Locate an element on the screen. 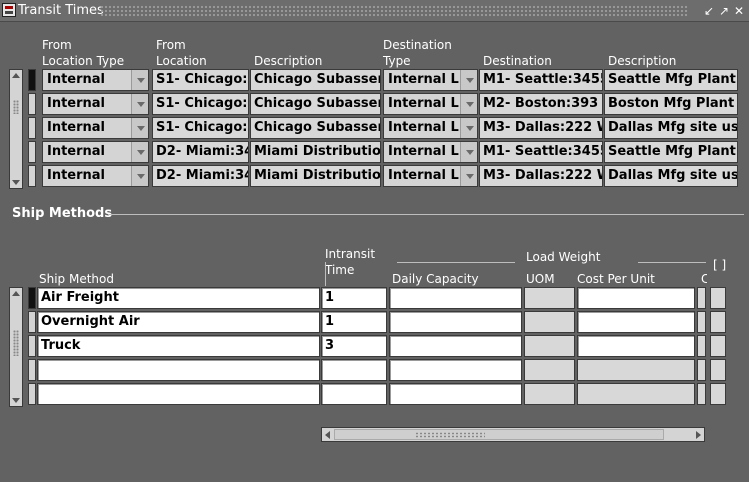 The width and height of the screenshot is (749, 482). destination-field: M2- Boston:393 Ber is located at coordinates (541, 104).